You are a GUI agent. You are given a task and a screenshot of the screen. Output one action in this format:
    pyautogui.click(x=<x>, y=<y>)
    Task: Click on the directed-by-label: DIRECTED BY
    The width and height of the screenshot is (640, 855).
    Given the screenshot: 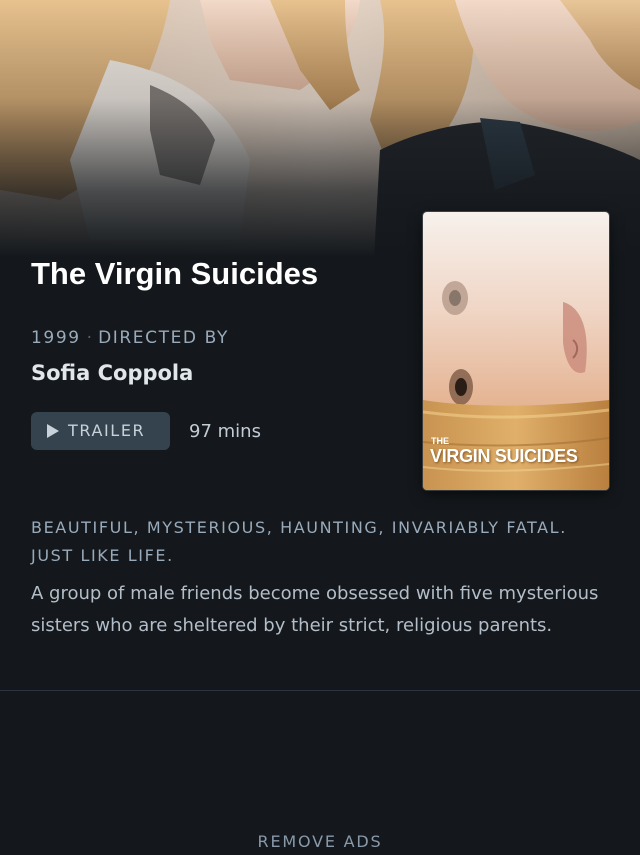 What is the action you would take?
    pyautogui.click(x=163, y=338)
    